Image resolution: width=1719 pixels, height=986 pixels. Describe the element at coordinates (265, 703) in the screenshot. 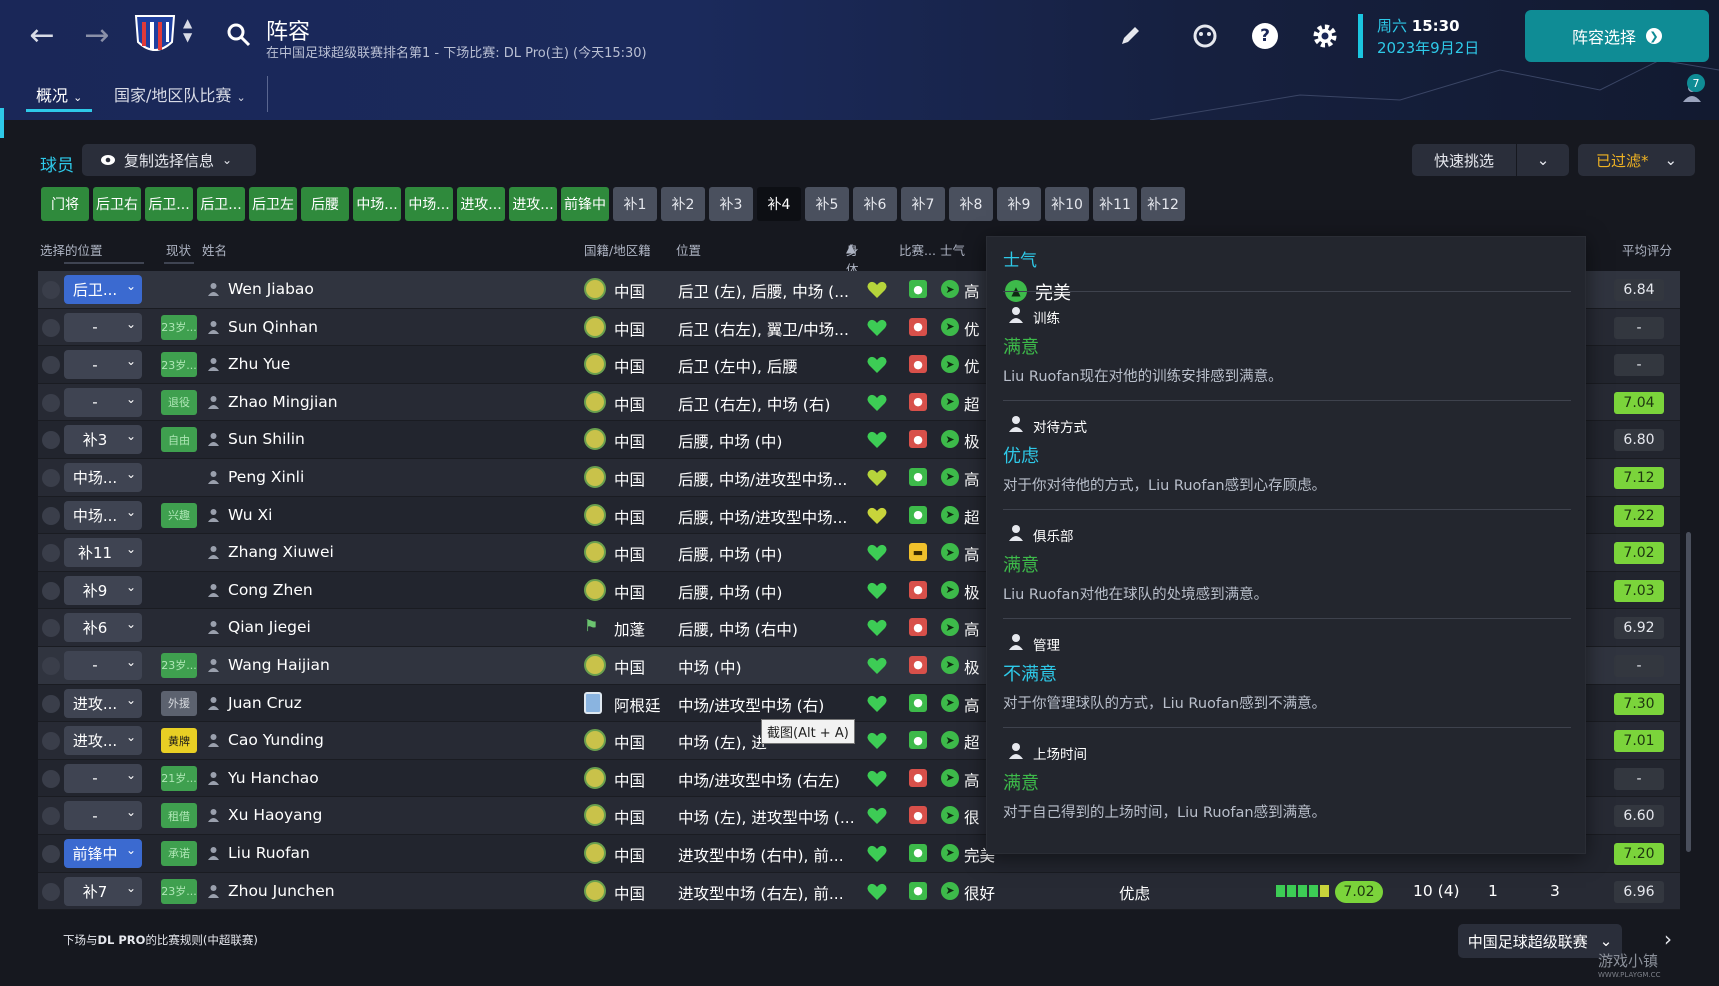

I see `player-name: Juan Cruz` at that location.